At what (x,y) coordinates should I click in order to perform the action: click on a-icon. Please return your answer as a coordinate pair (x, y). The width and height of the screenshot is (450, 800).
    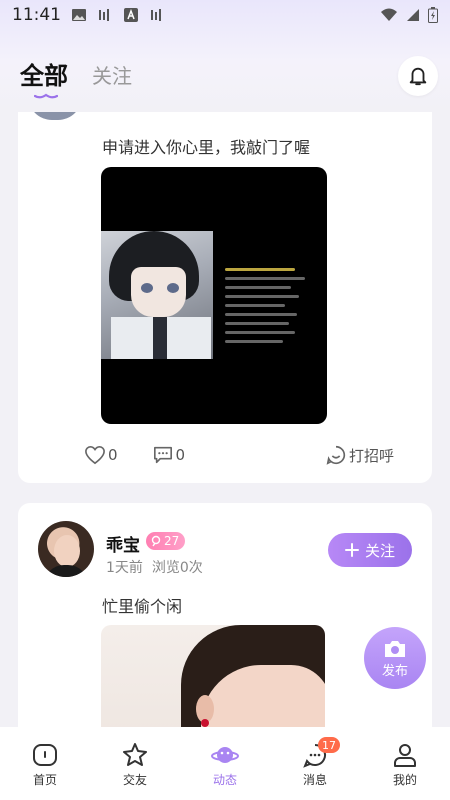
    Looking at the image, I should click on (131, 15).